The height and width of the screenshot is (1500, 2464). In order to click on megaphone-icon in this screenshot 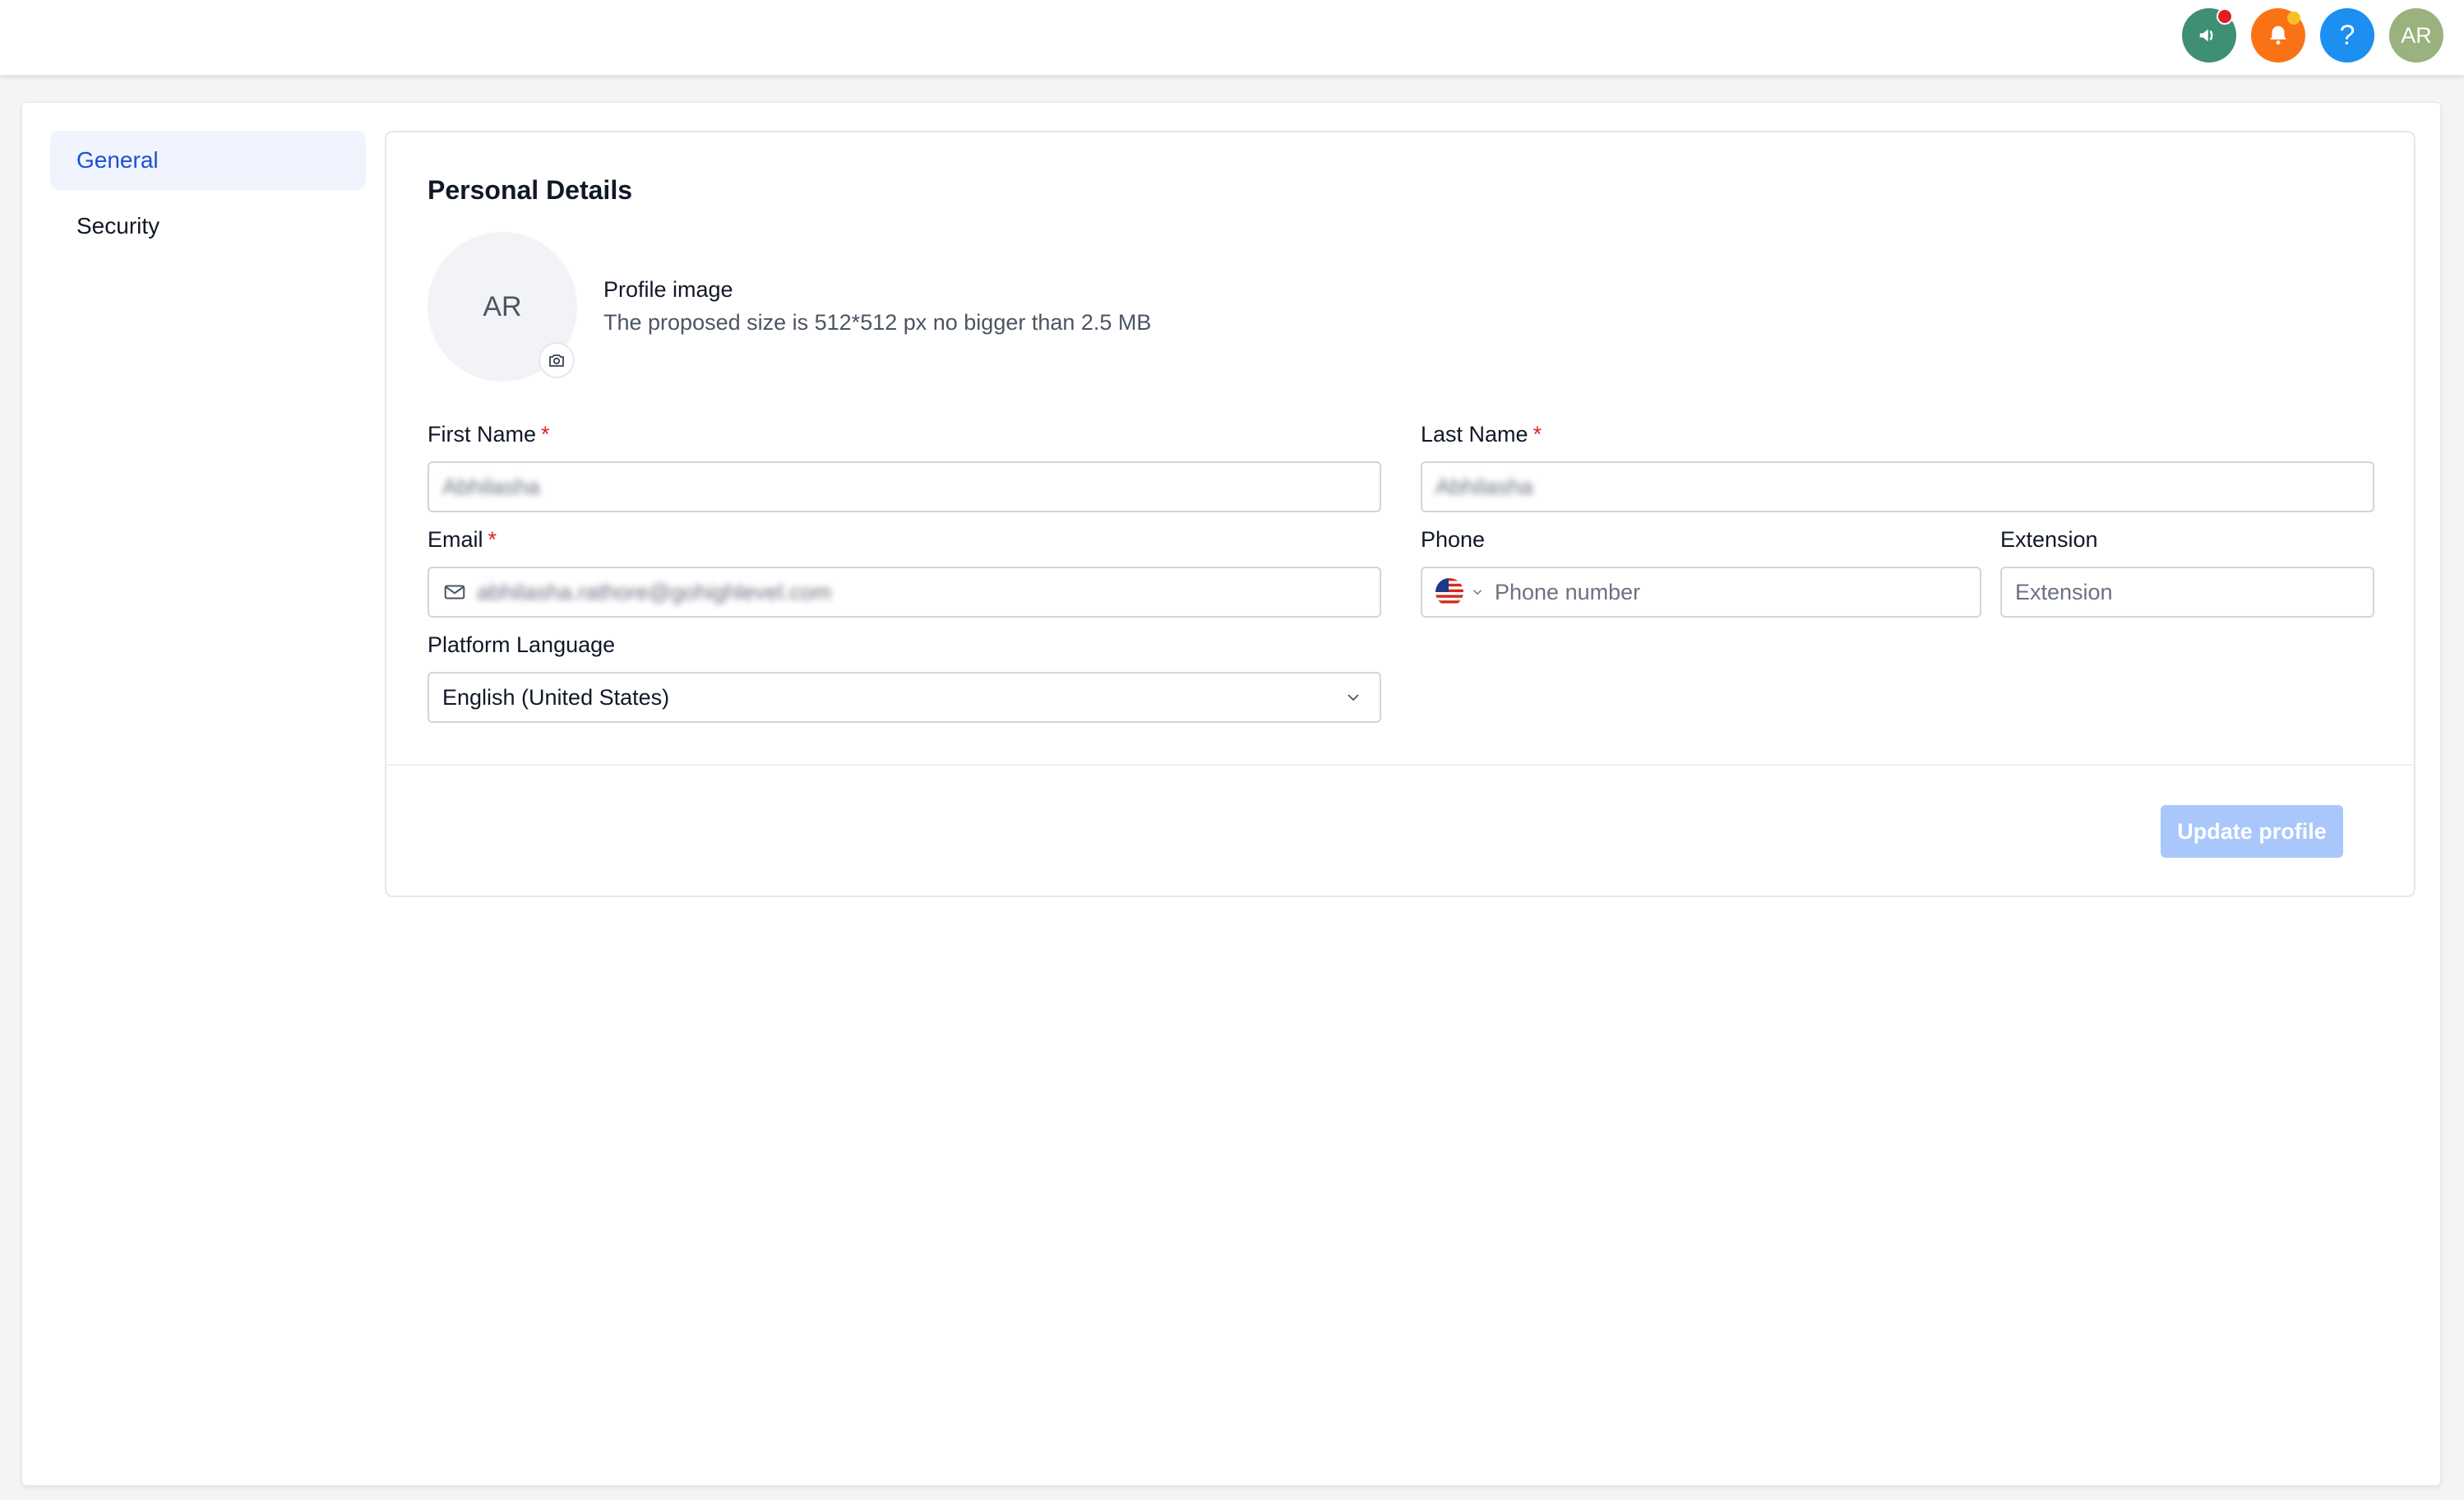, I will do `click(2206, 35)`.